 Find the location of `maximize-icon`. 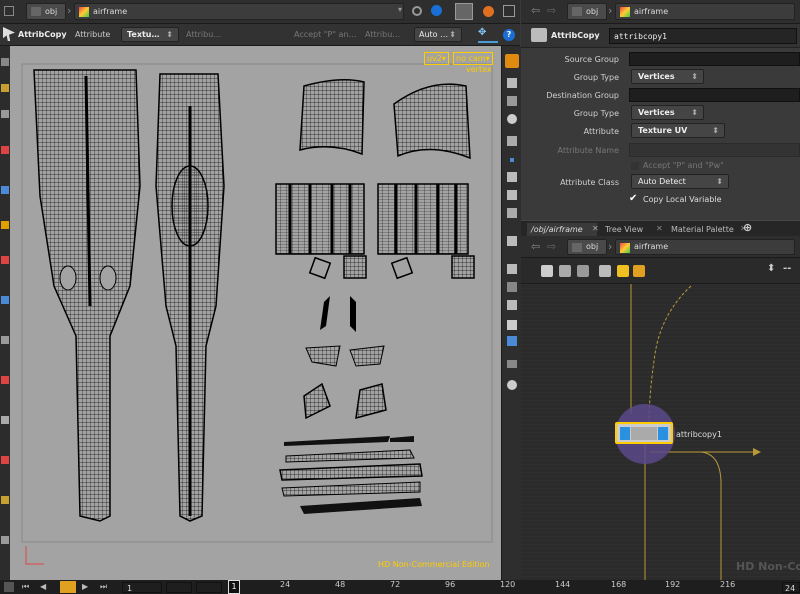

maximize-icon is located at coordinates (509, 11).